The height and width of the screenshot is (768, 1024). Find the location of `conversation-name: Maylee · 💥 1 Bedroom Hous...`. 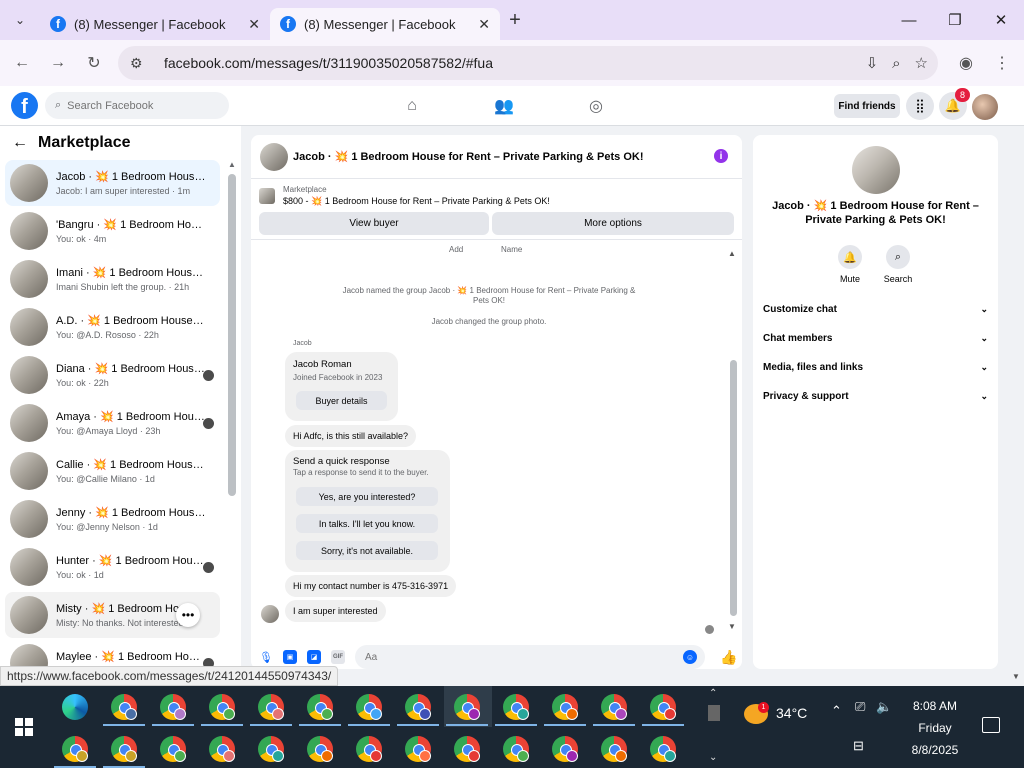

conversation-name: Maylee · 💥 1 Bedroom Hous... is located at coordinates (131, 657).